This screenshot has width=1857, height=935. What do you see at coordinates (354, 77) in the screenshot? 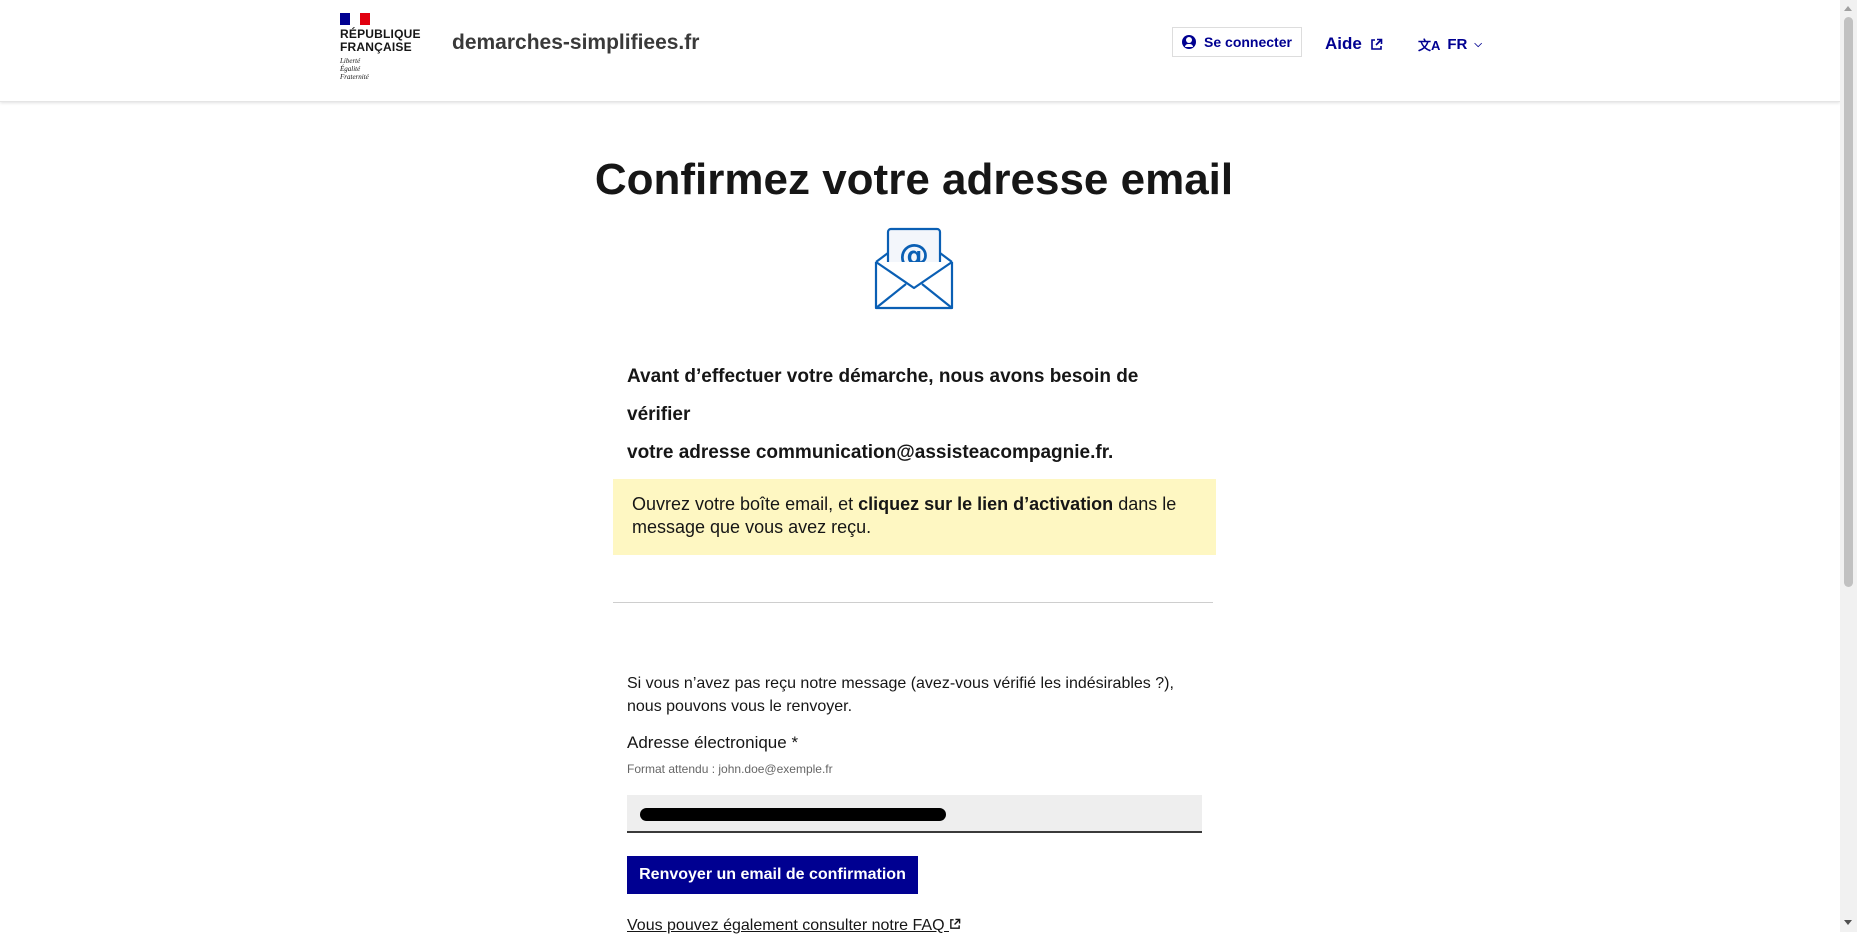
I see `motto-fraternite: Fraternité` at bounding box center [354, 77].